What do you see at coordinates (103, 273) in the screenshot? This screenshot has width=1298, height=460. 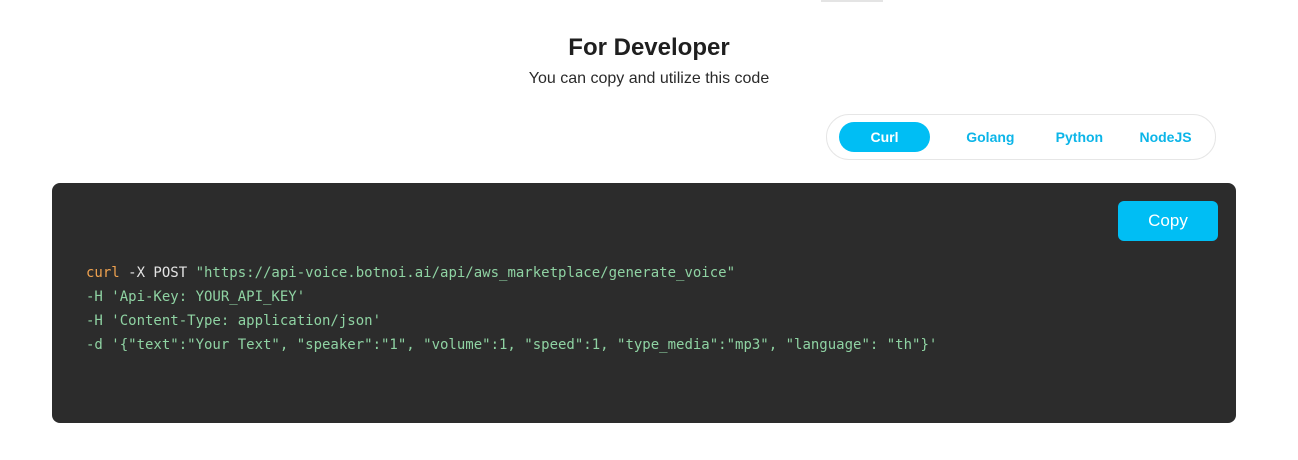 I see `code-command: curl` at bounding box center [103, 273].